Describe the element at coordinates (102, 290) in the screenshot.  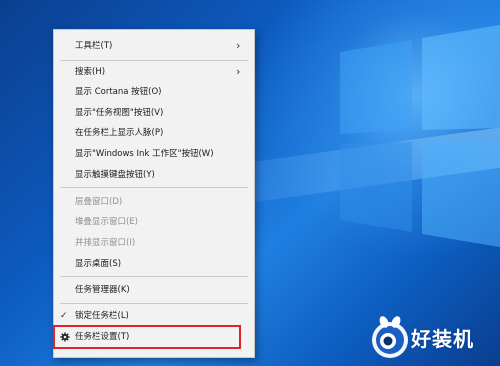
I see `menu-item-label: 任务管理器(K)` at that location.